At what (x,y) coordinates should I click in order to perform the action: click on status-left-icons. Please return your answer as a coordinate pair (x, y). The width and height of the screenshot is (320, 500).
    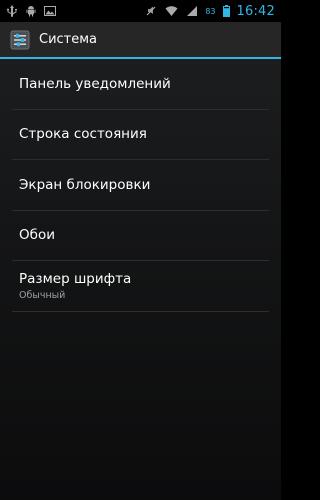
    Looking at the image, I should click on (31, 11).